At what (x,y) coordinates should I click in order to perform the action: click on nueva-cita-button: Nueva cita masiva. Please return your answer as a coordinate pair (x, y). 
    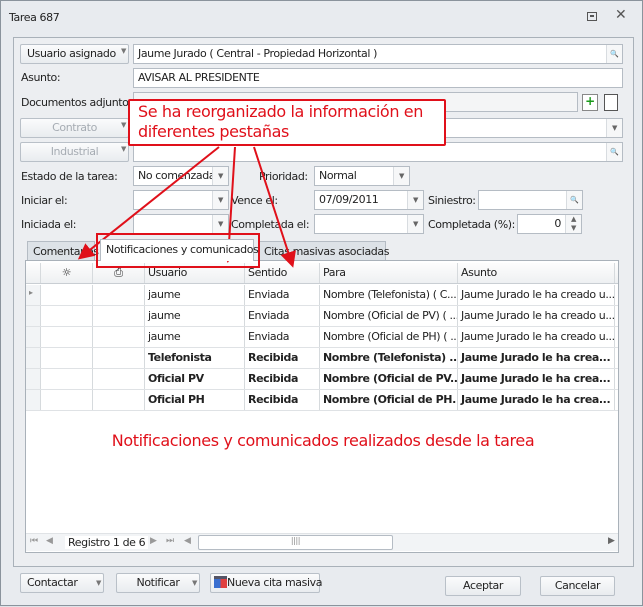
    Looking at the image, I should click on (266, 583).